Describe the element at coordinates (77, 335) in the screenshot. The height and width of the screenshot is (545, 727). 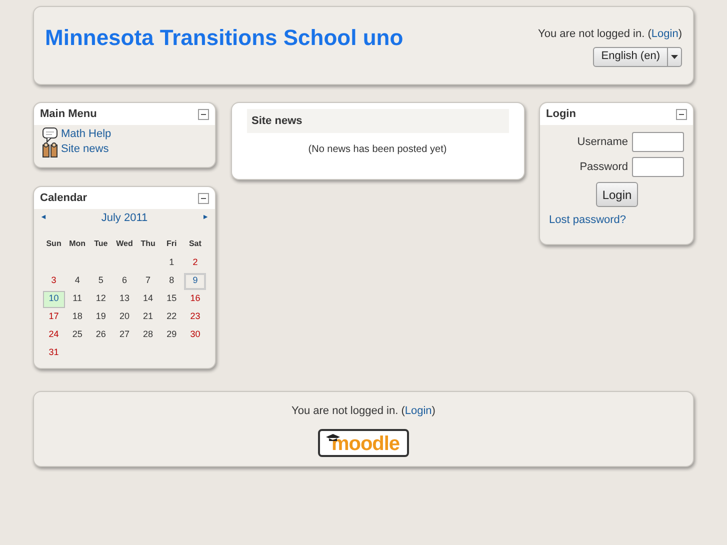
I see `calendar-day: 25` at that location.